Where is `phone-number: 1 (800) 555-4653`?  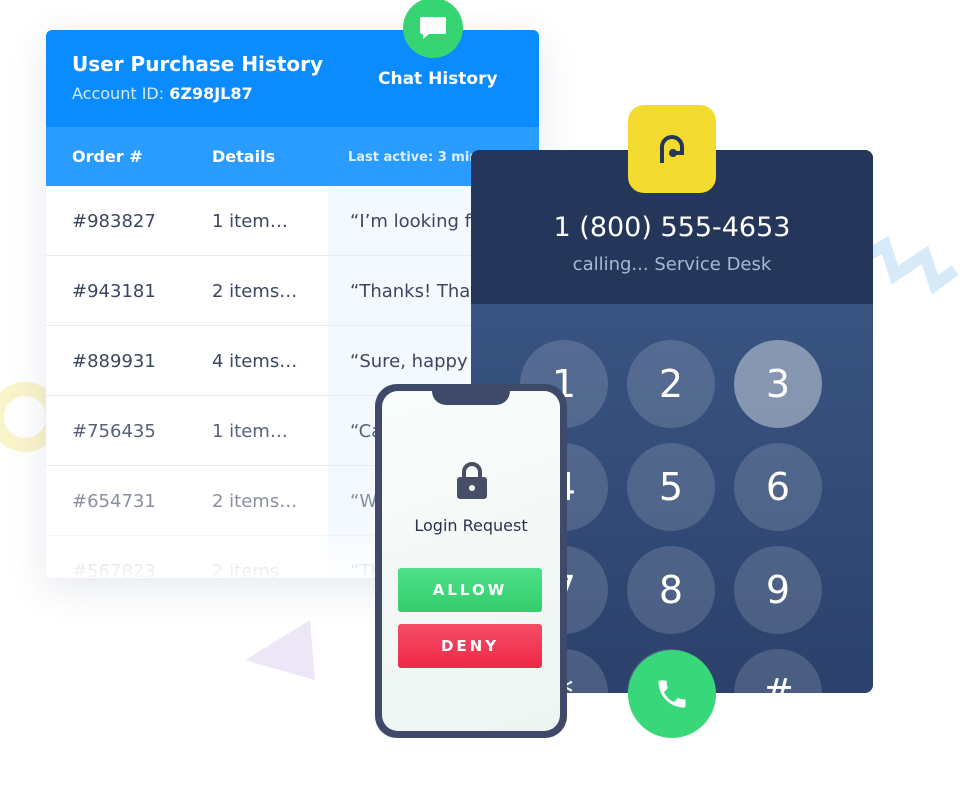
phone-number: 1 (800) 555-4653 is located at coordinates (672, 227).